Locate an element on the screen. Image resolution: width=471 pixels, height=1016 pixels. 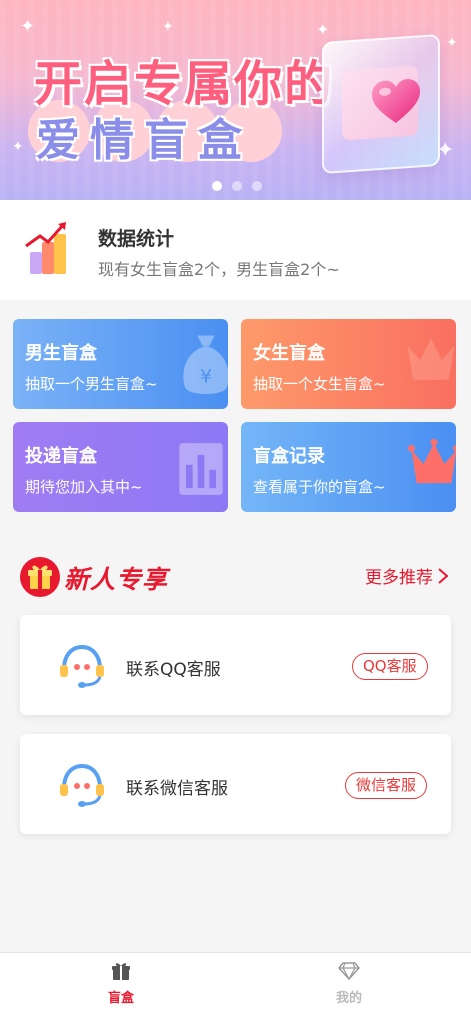
cube-inner is located at coordinates (381, 103).